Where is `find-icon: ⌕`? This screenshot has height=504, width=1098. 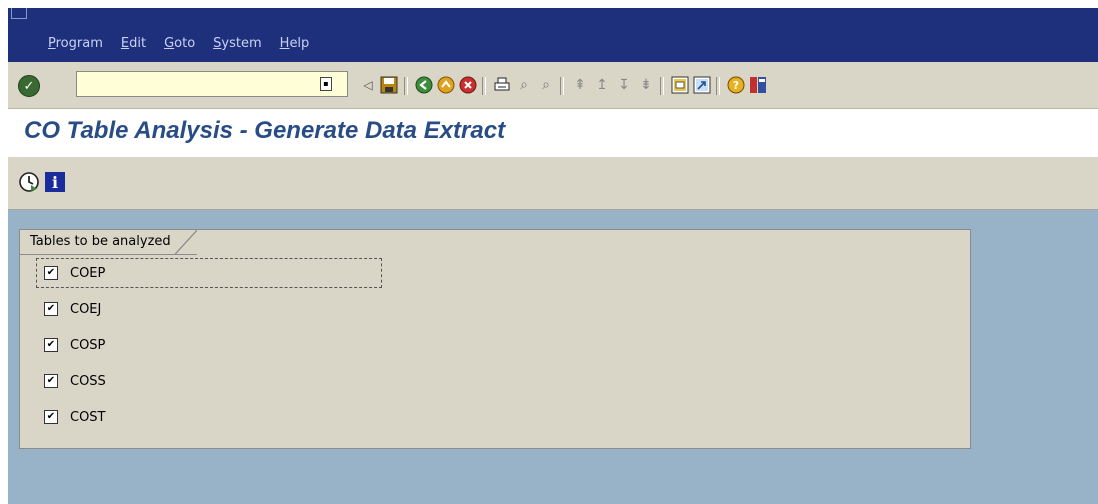 find-icon: ⌕ is located at coordinates (524, 85).